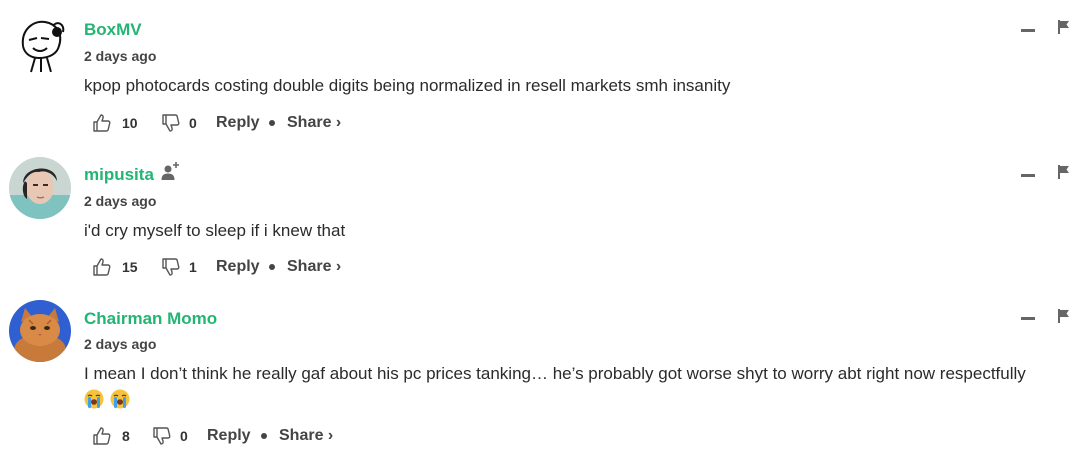 This screenshot has width=1086, height=459. What do you see at coordinates (108, 400) in the screenshot?
I see `emoji-row` at bounding box center [108, 400].